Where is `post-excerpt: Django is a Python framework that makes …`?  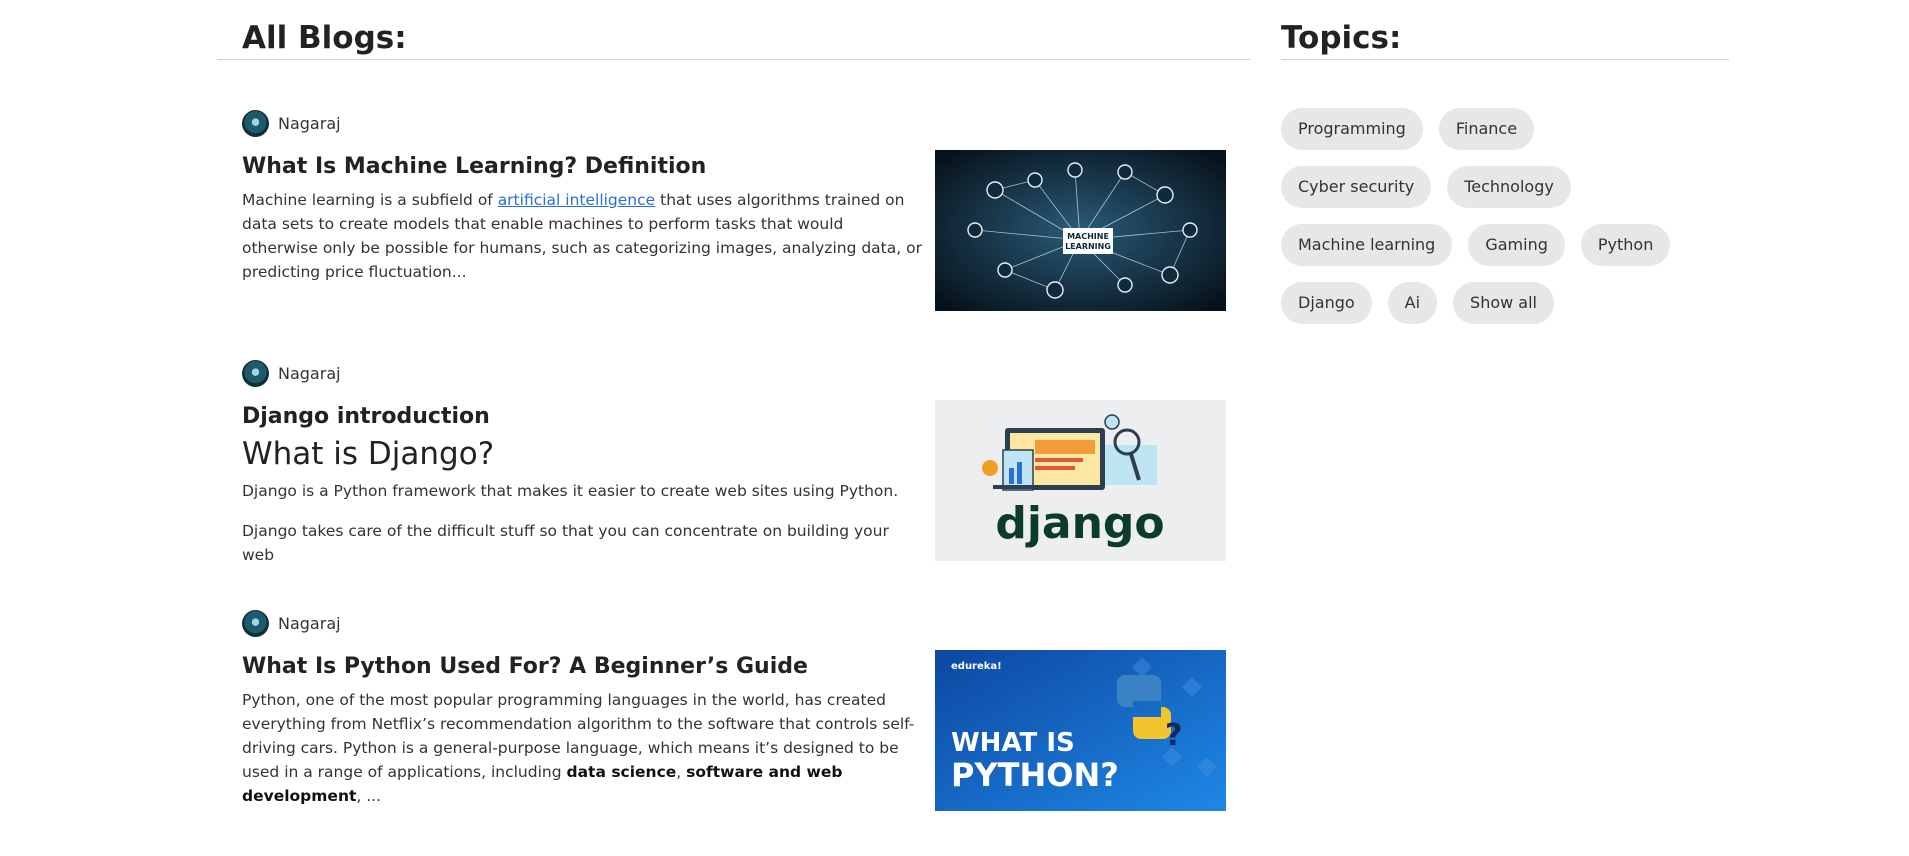
post-excerpt: Django is a Python framework that makes … is located at coordinates (582, 523).